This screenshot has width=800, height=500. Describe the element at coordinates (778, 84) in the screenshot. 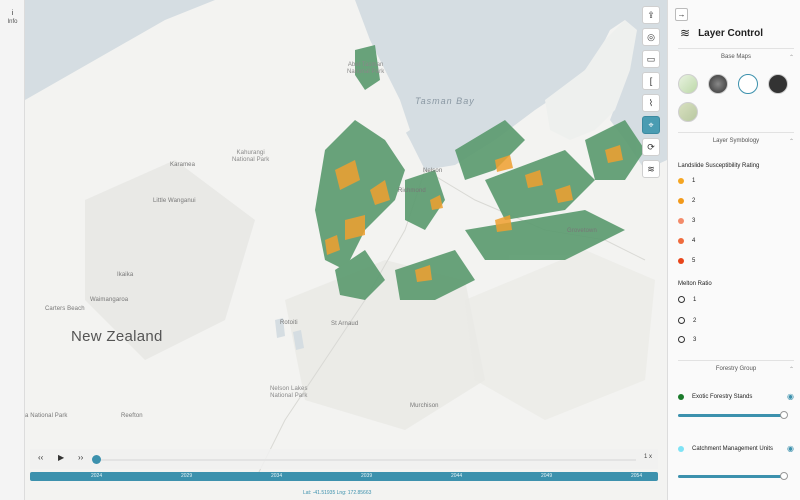

I see `basemap-dark` at that location.